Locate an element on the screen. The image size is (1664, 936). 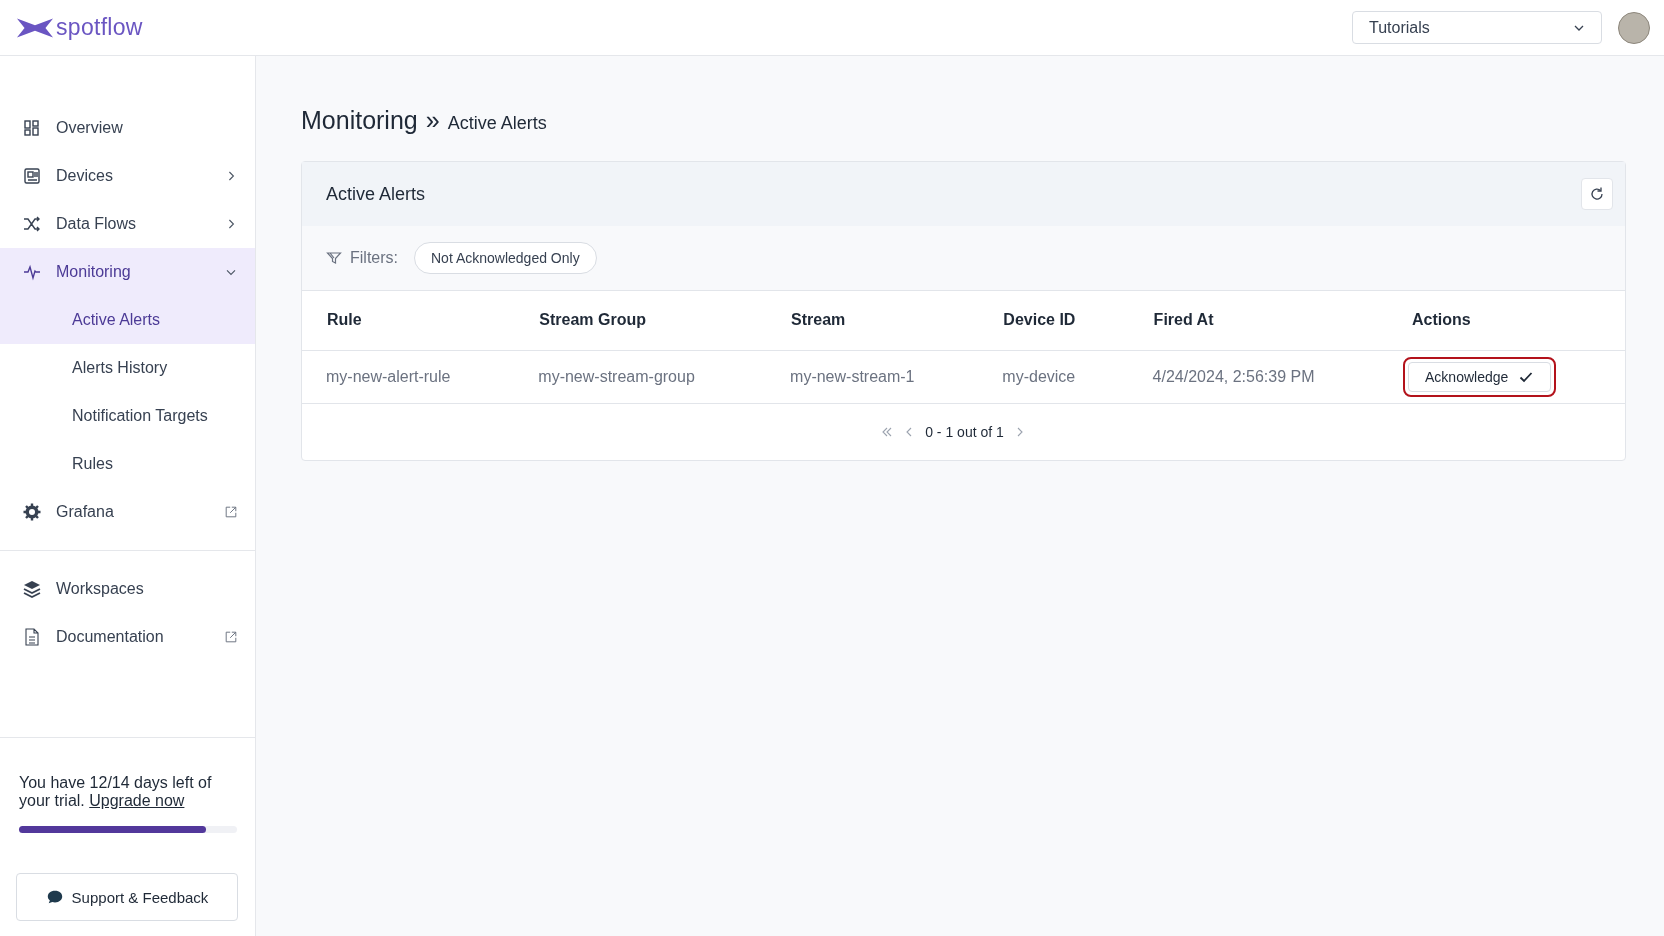
user-avatar is located at coordinates (1634, 27).